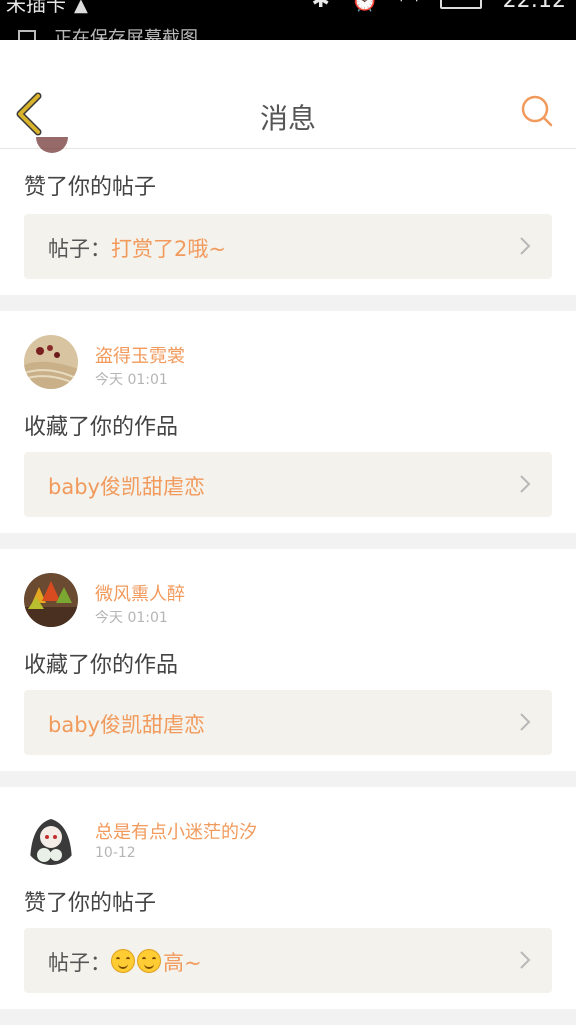 The width and height of the screenshot is (576, 1025). I want to click on warning-icon: ▲, so click(81, 8).